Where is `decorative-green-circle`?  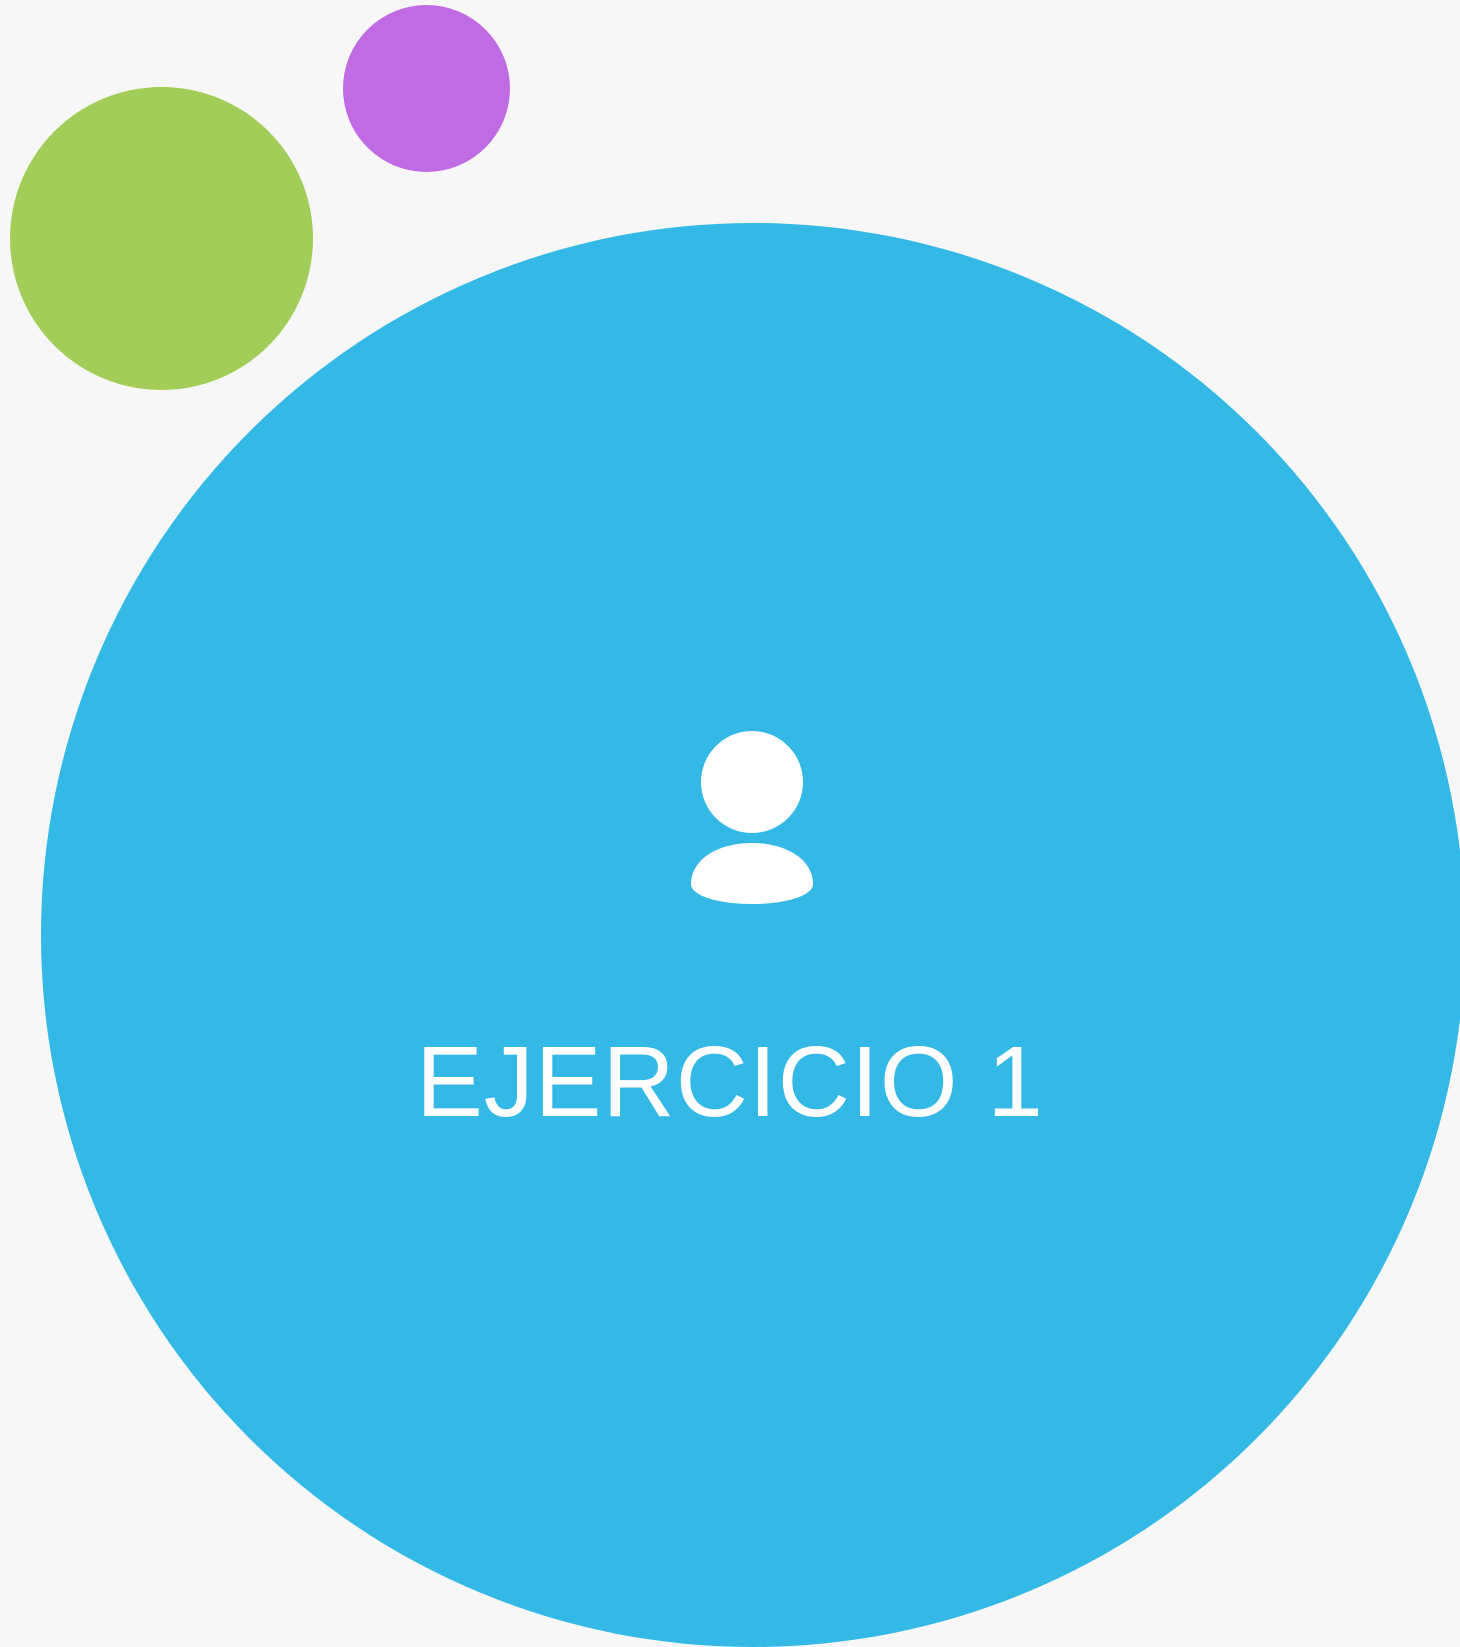
decorative-green-circle is located at coordinates (161, 238).